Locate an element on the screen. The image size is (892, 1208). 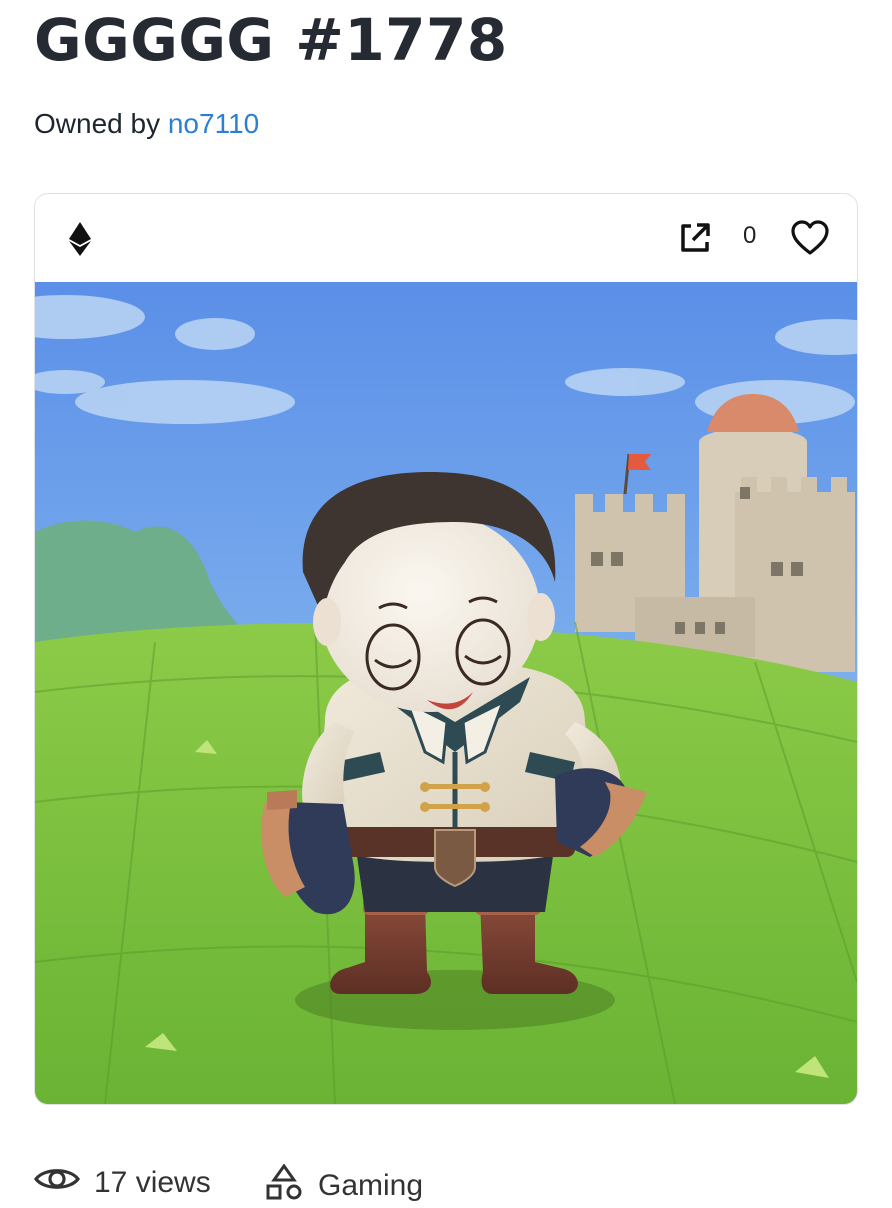
views-count: 17 views is located at coordinates (152, 1182).